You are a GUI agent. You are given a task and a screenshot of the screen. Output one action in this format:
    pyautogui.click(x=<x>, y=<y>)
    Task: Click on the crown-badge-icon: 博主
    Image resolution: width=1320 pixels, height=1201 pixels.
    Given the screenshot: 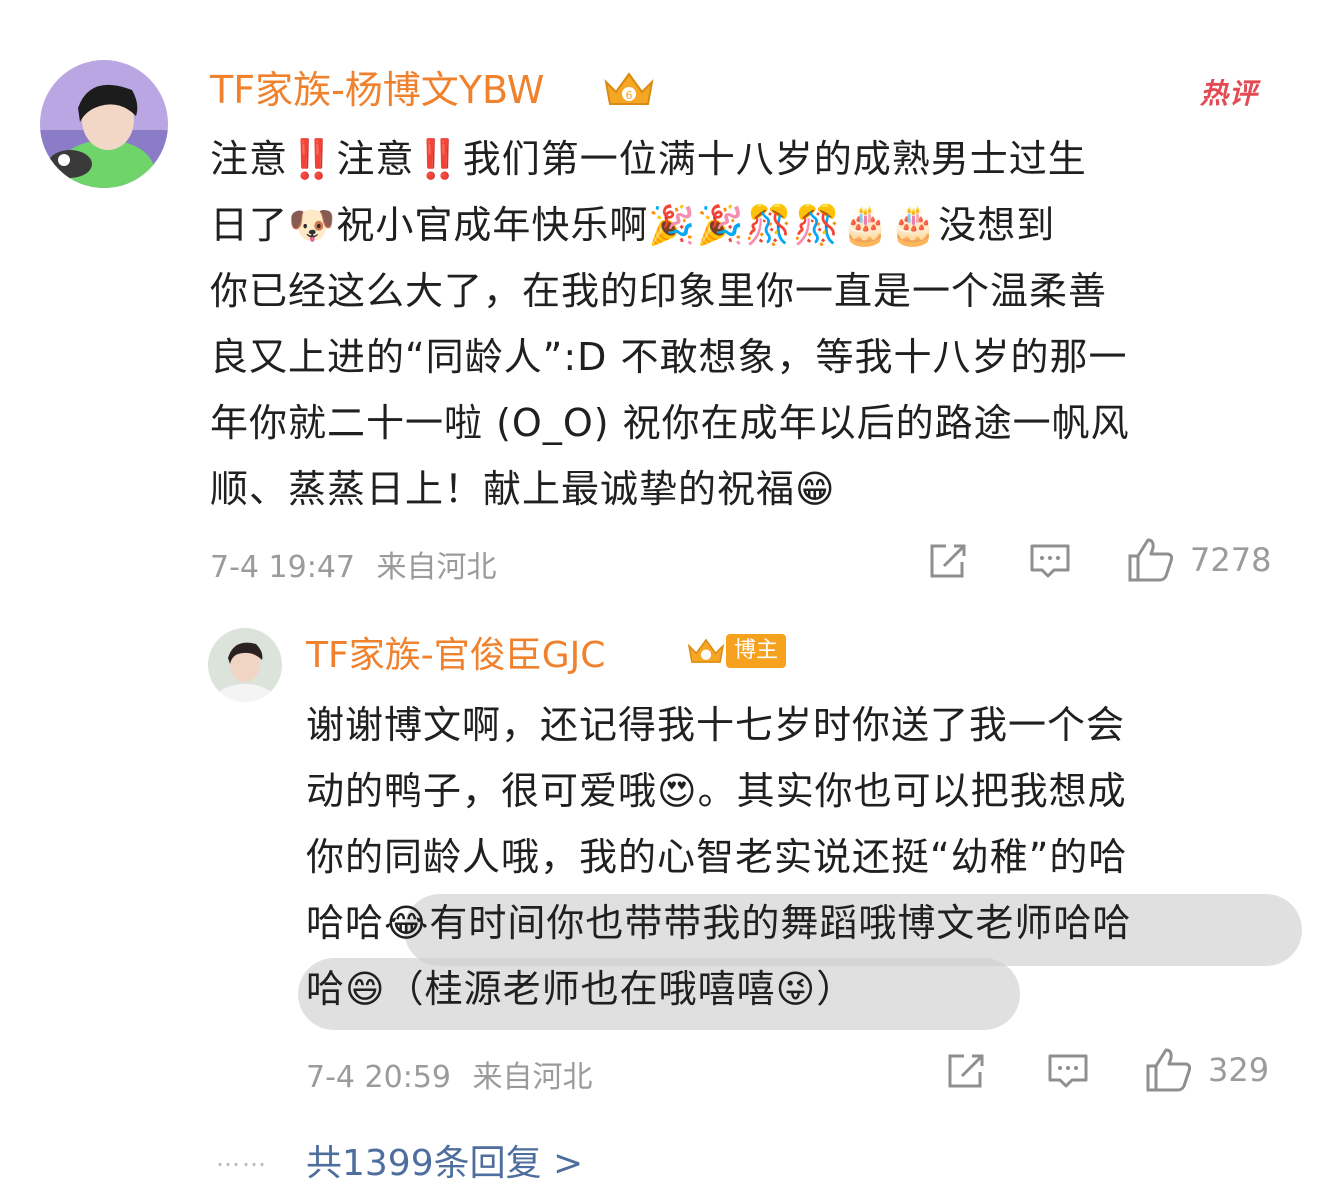 What is the action you would take?
    pyautogui.click(x=736, y=651)
    